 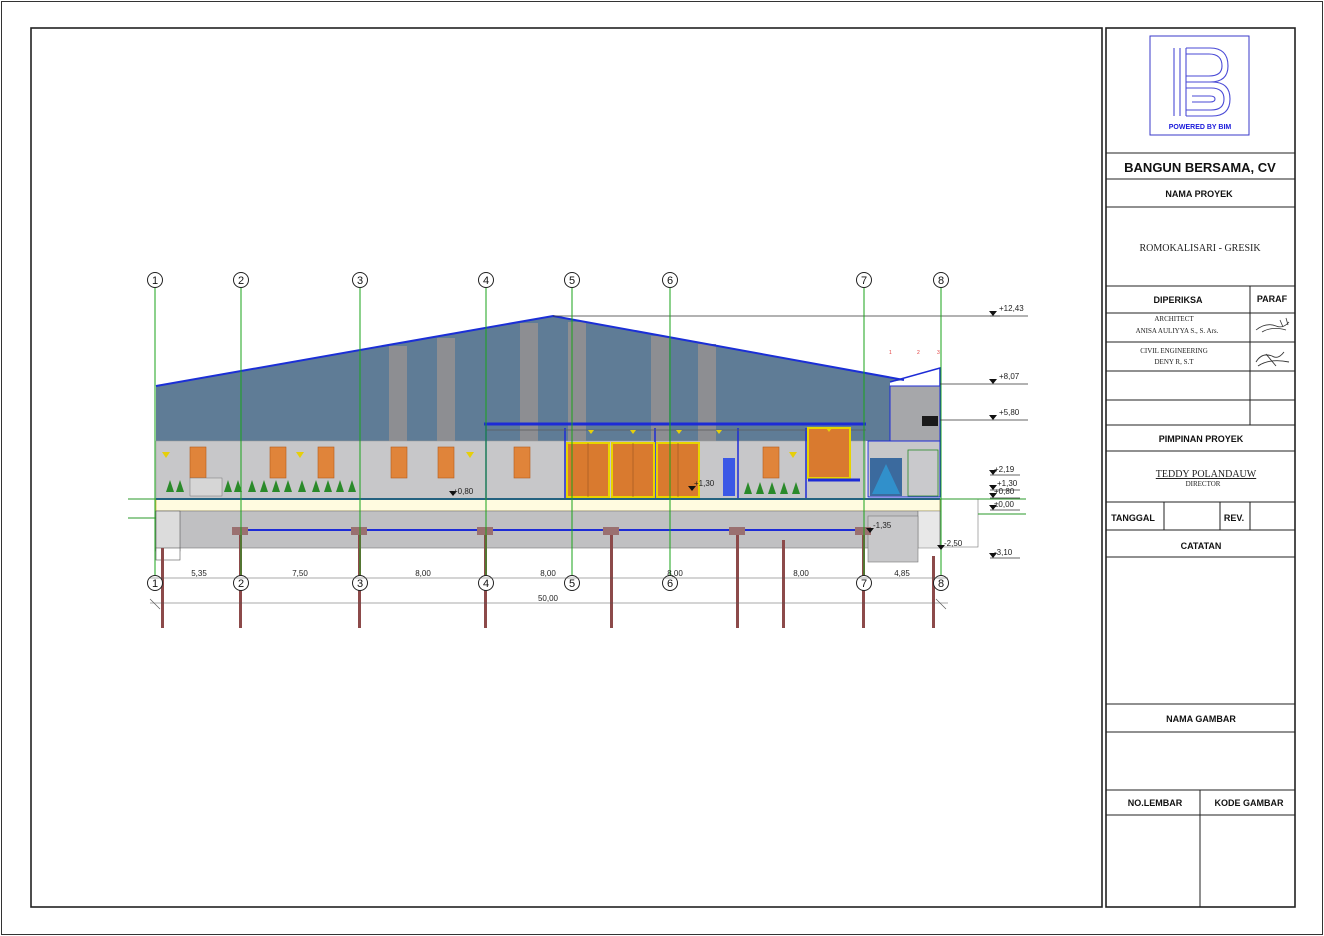 What do you see at coordinates (882, 525) in the screenshot?
I see `level-label: -1,35` at bounding box center [882, 525].